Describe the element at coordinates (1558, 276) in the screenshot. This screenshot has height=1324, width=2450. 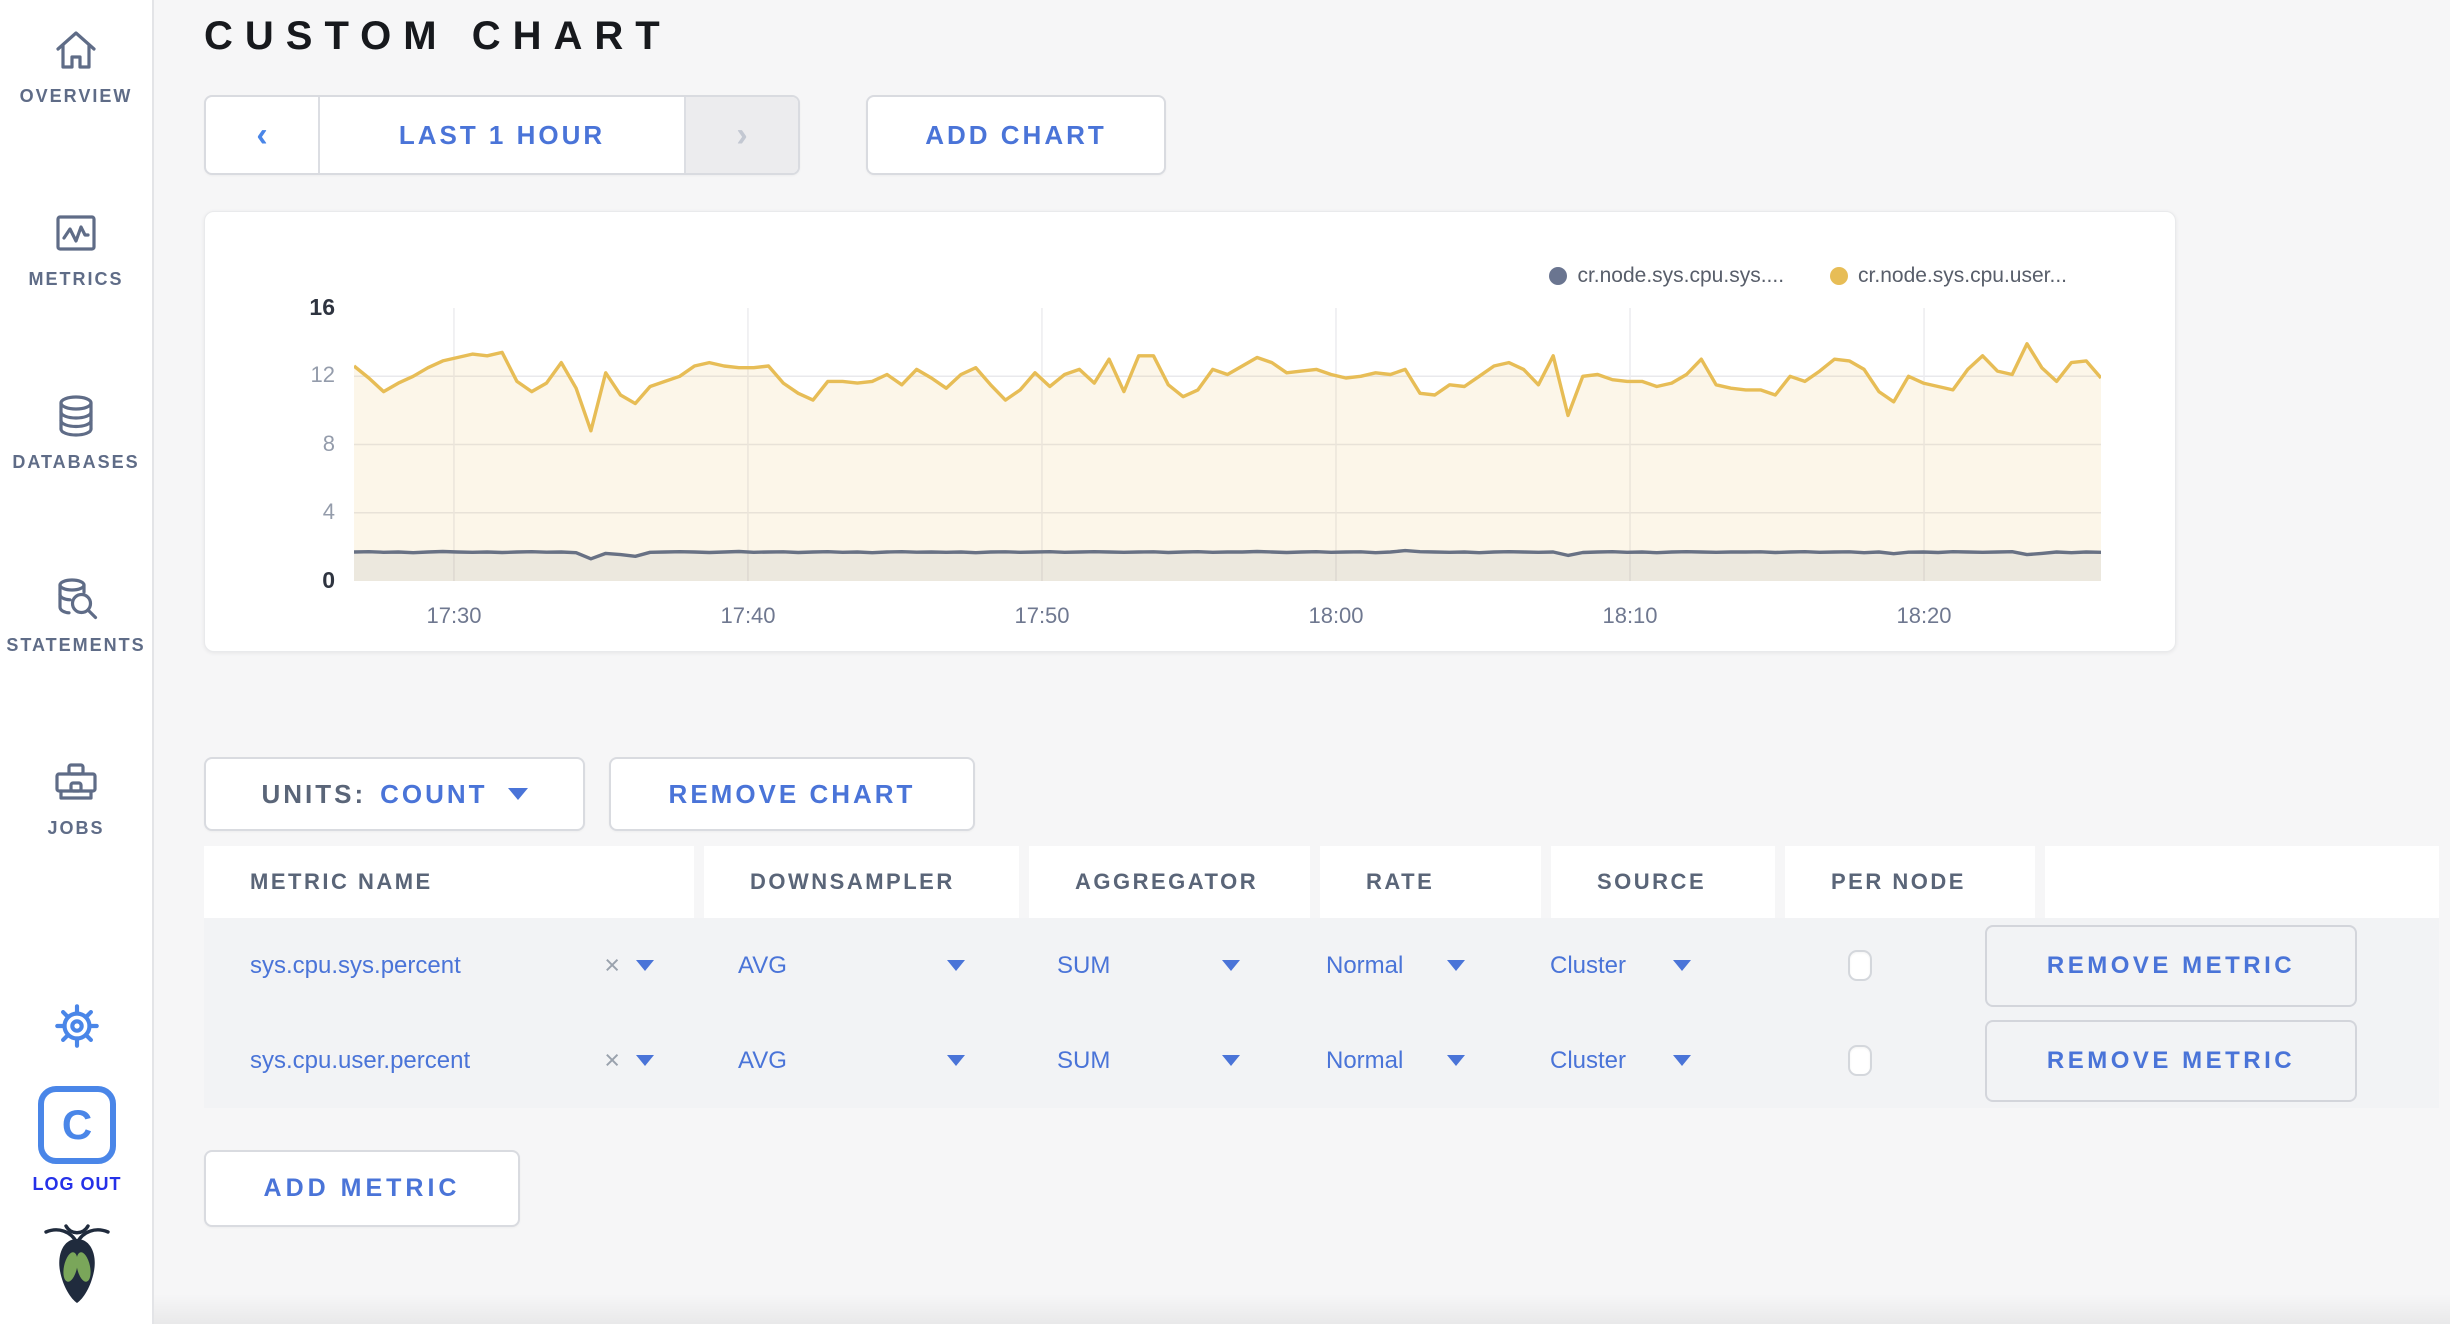
I see `legend-dot-sys-icon` at that location.